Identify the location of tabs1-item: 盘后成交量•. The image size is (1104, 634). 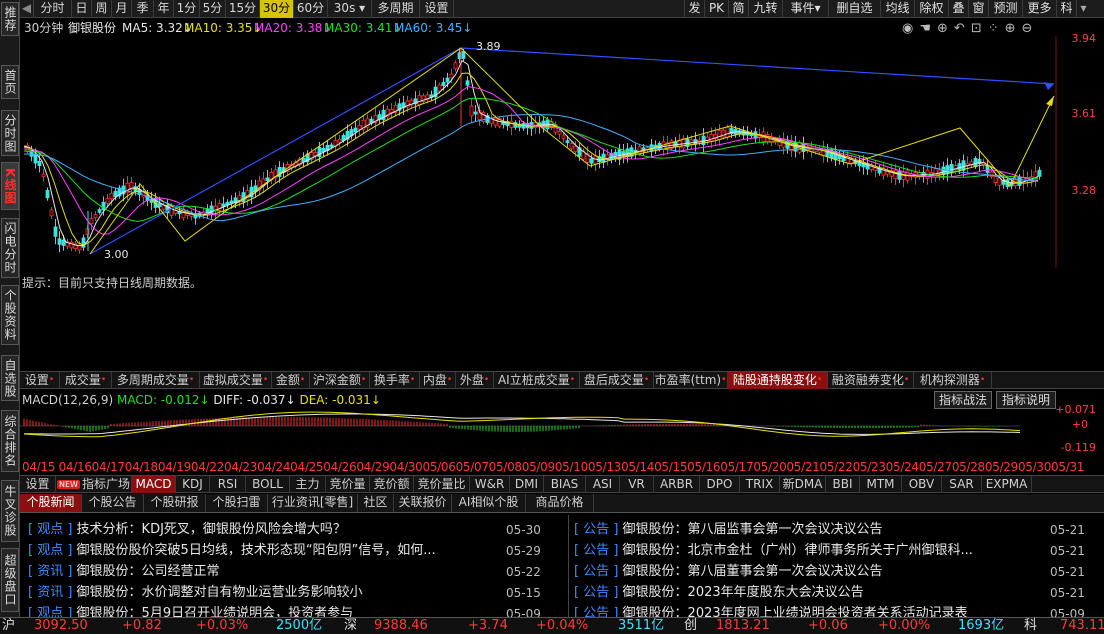
(617, 380).